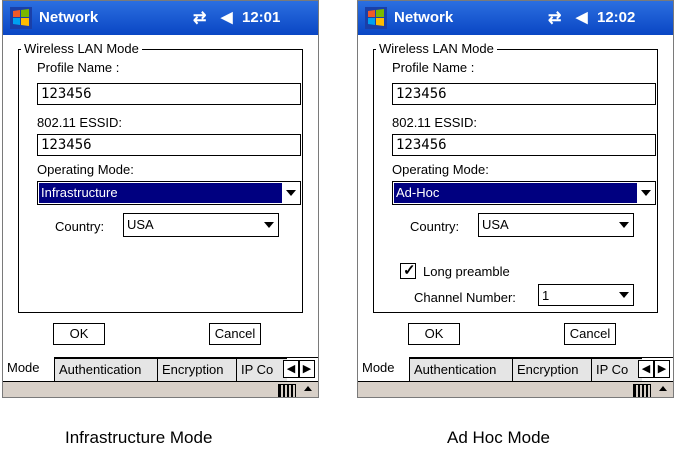  I want to click on caption-infrastructure: Infrastructure Mode, so click(139, 437).